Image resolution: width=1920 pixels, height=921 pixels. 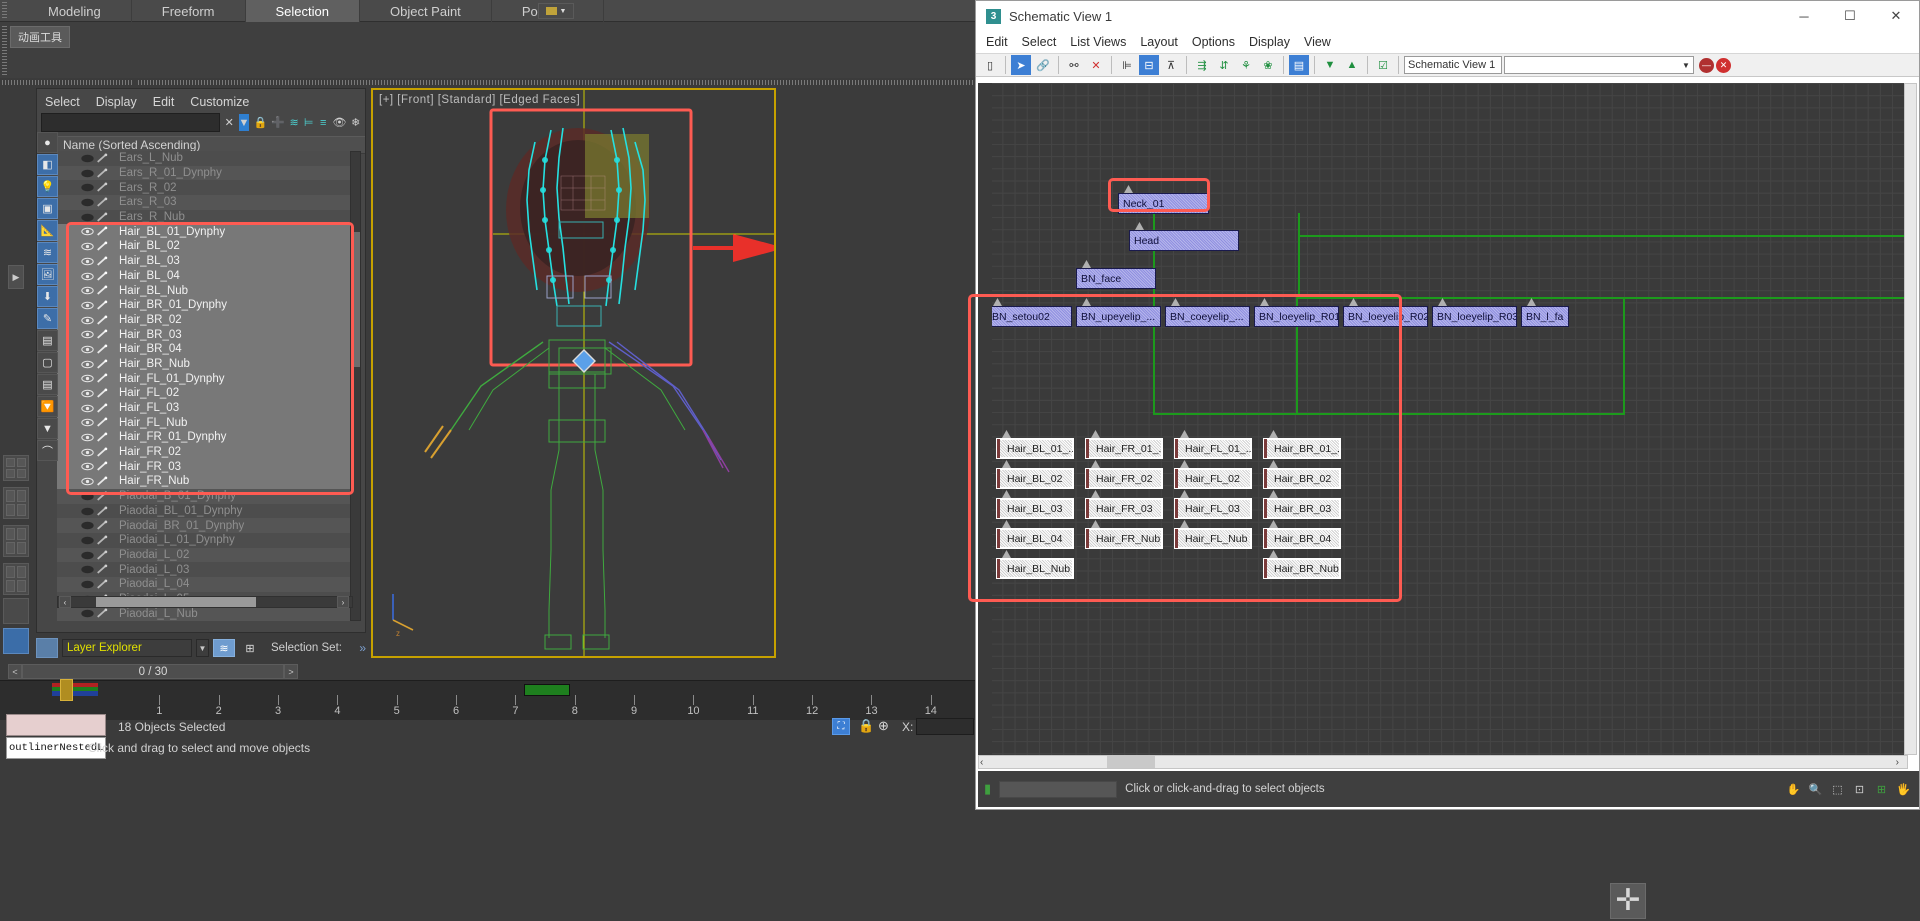 I want to click on schematic-node: BN_loeyelip_R01, so click(x=1296, y=316).